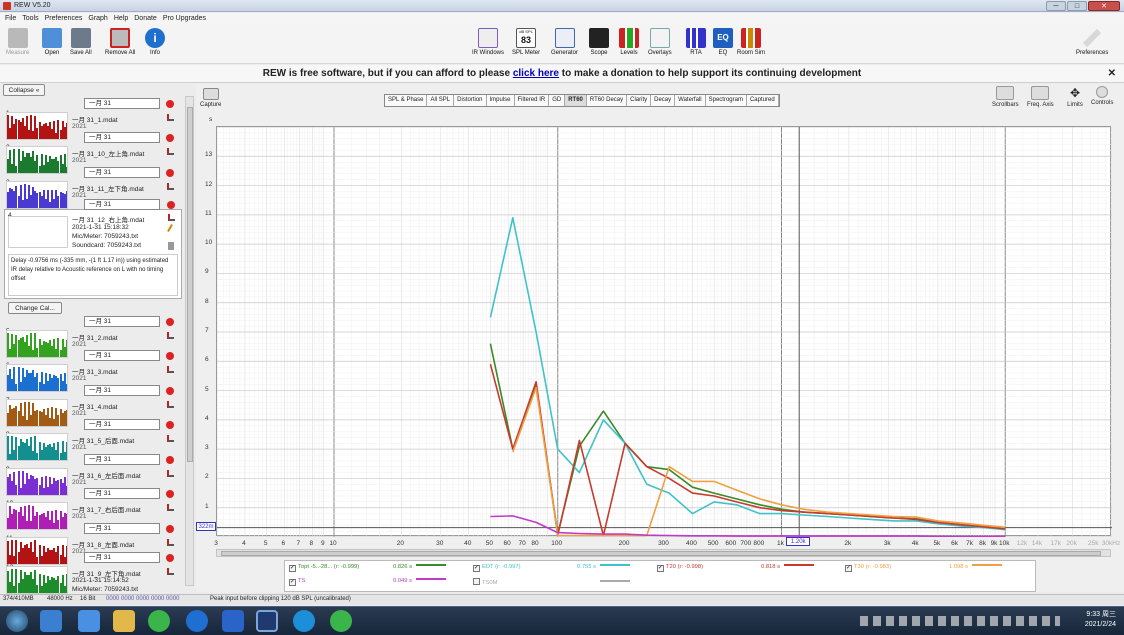 This screenshot has height=635, width=1124. Describe the element at coordinates (121, 18) in the screenshot. I see `menu-help: Help` at that location.